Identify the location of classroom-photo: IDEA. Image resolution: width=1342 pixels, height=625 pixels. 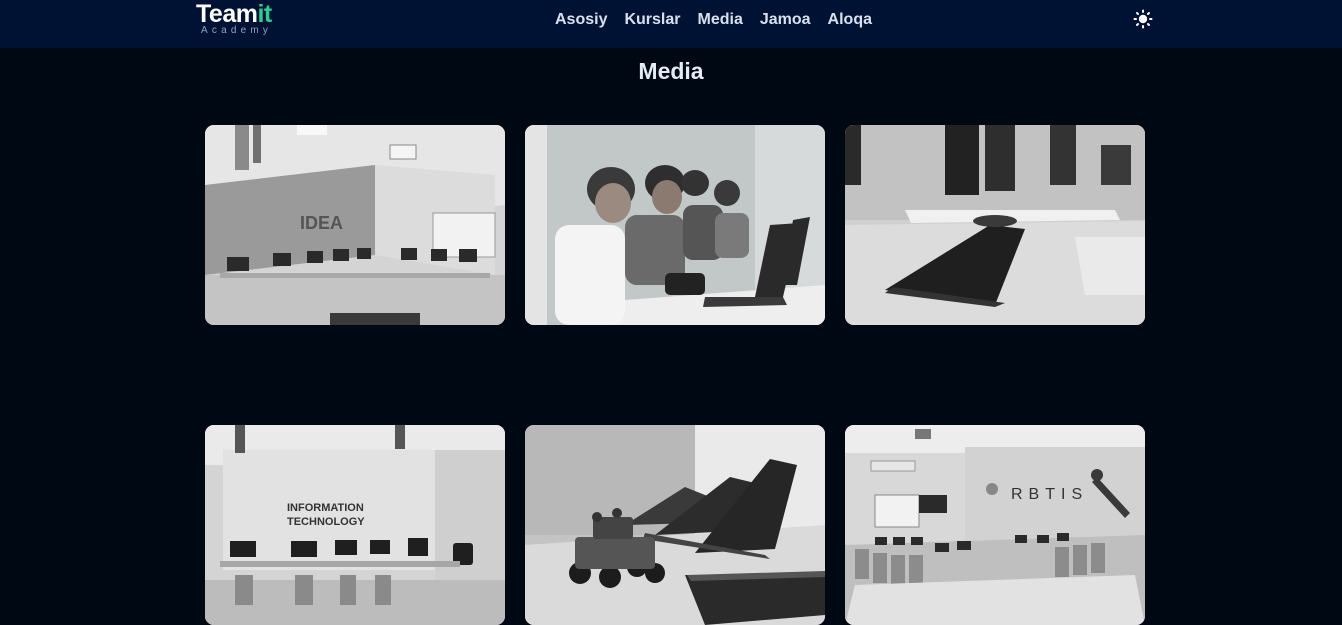
(355, 225).